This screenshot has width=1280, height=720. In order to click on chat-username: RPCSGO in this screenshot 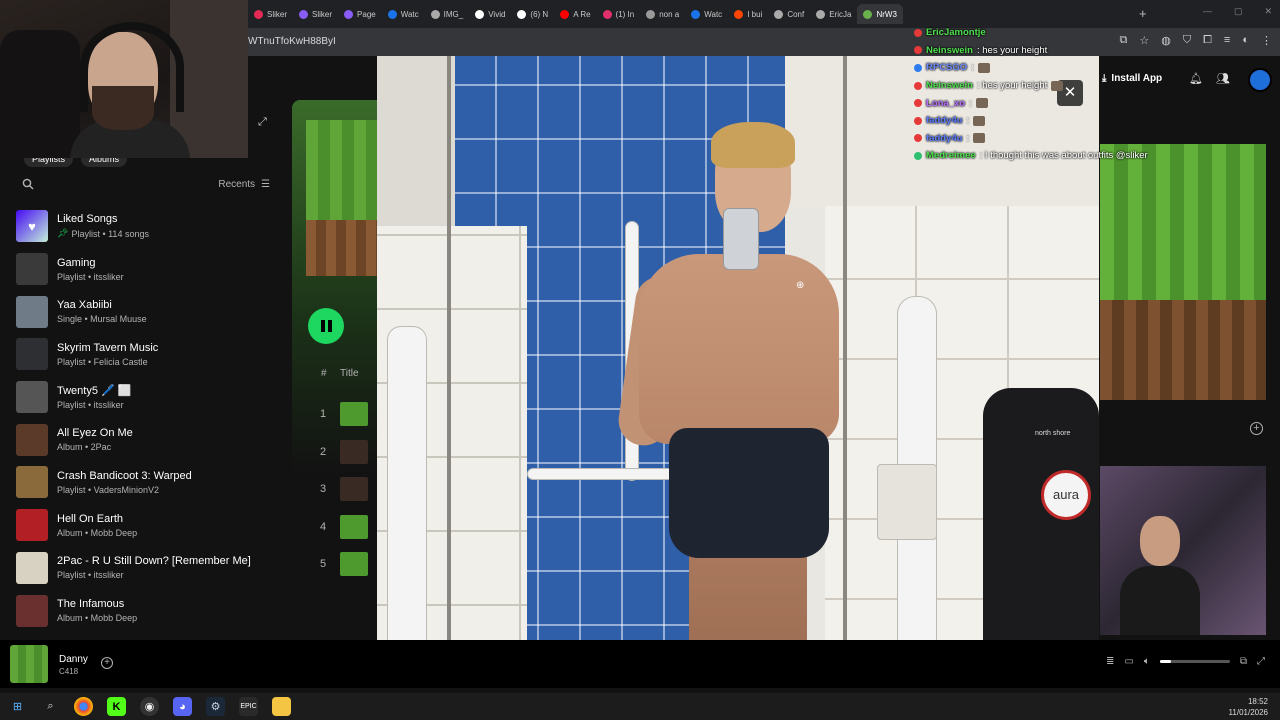, I will do `click(946, 67)`.